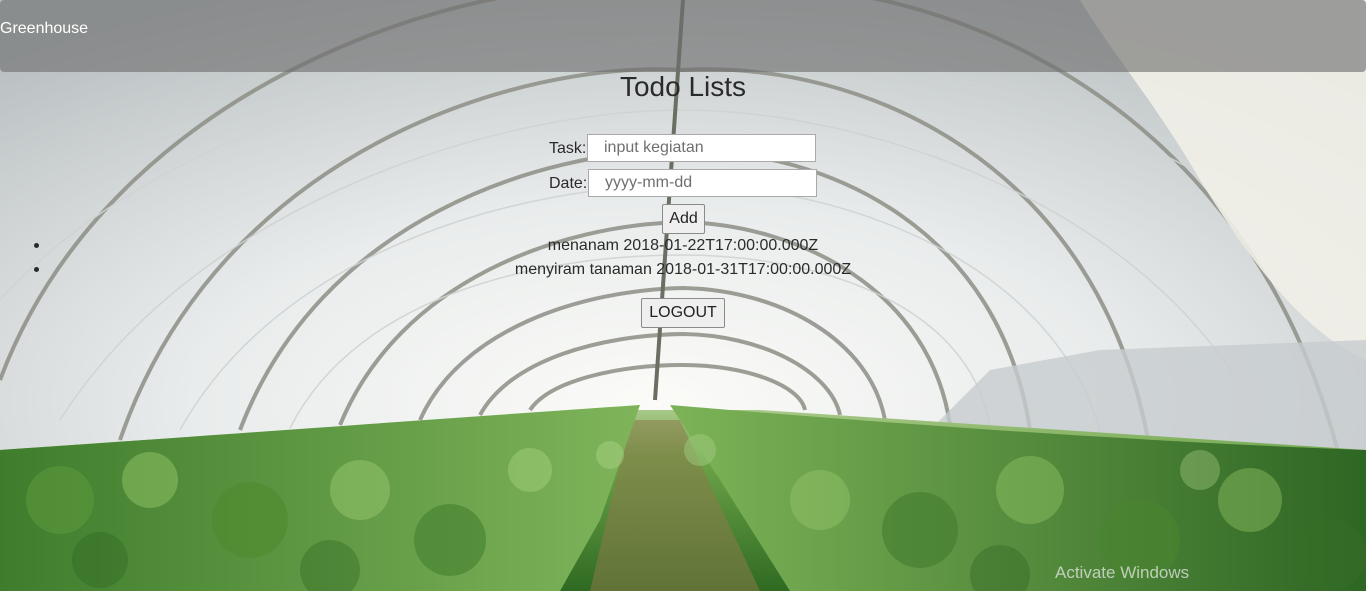  What do you see at coordinates (568, 183) in the screenshot?
I see `date-label: Date:` at bounding box center [568, 183].